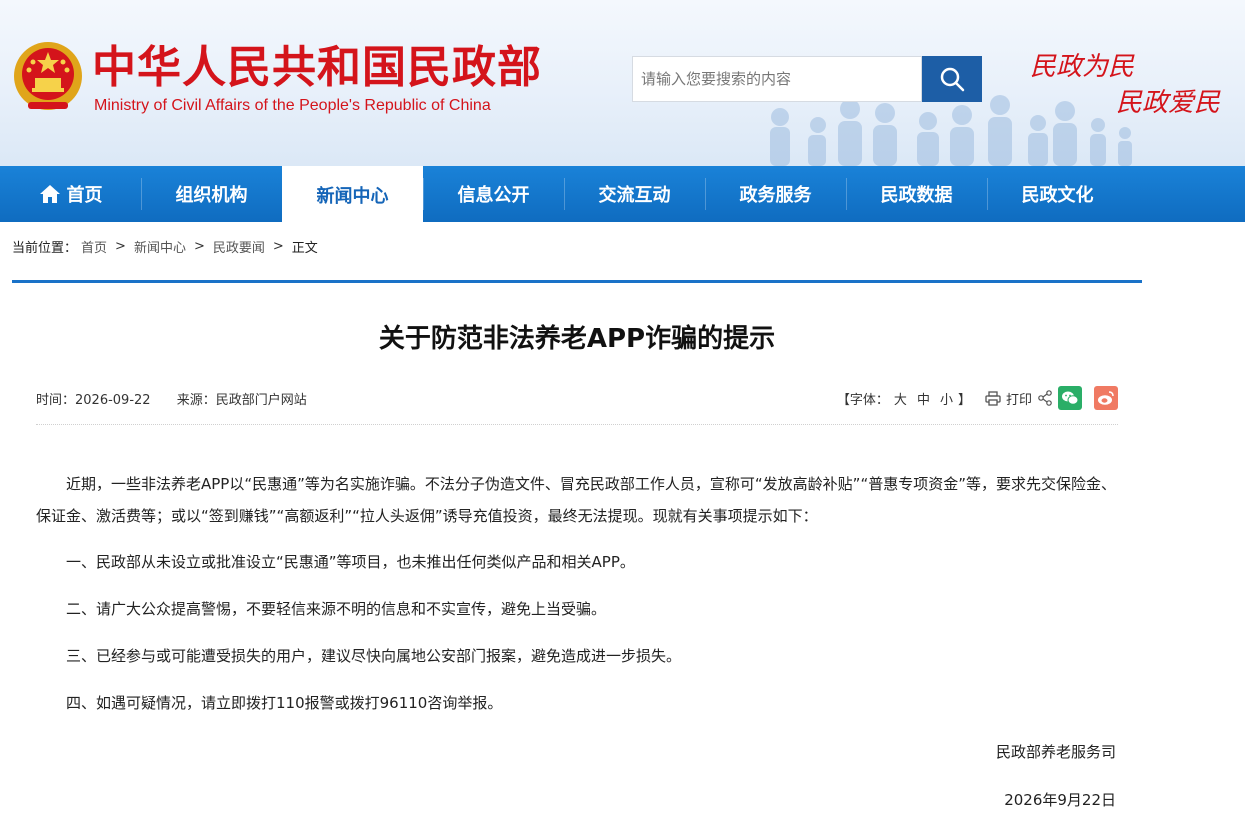  I want to click on nav-item-news-center: 新闻中心, so click(352, 195).